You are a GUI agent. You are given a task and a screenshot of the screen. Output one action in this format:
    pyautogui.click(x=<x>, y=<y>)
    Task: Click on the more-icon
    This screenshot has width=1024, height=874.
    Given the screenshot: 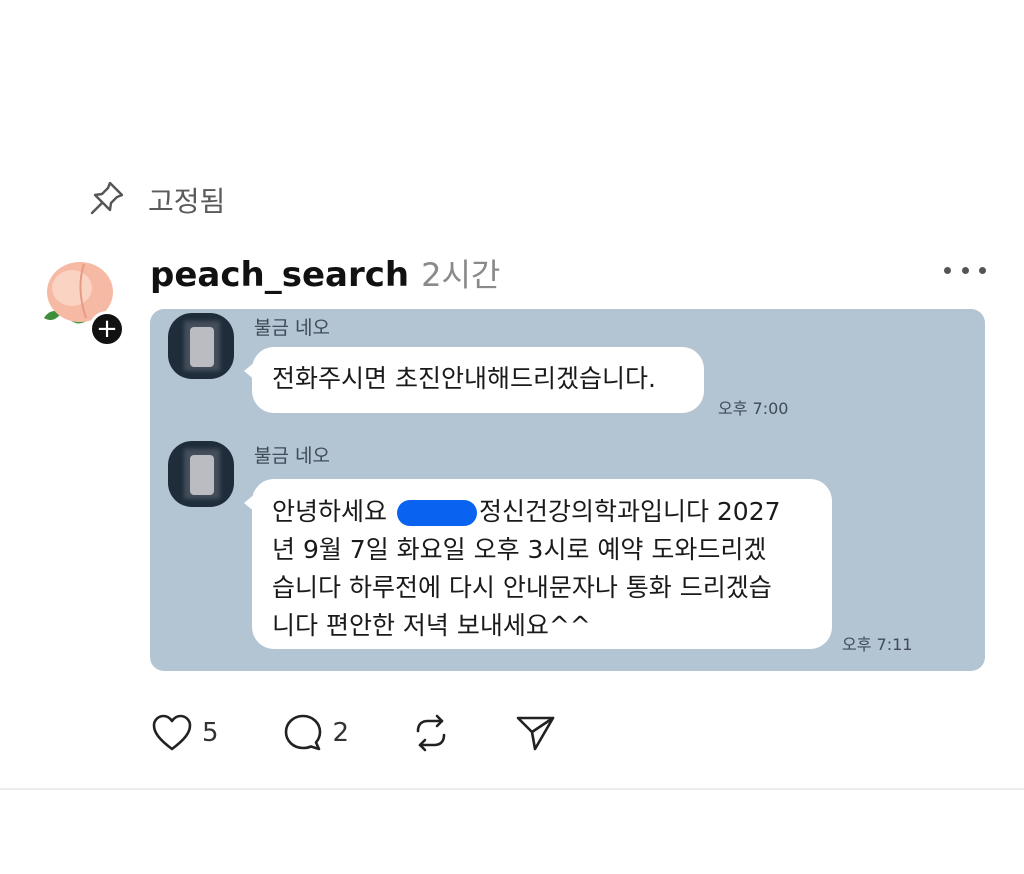 What is the action you would take?
    pyautogui.click(x=947, y=270)
    